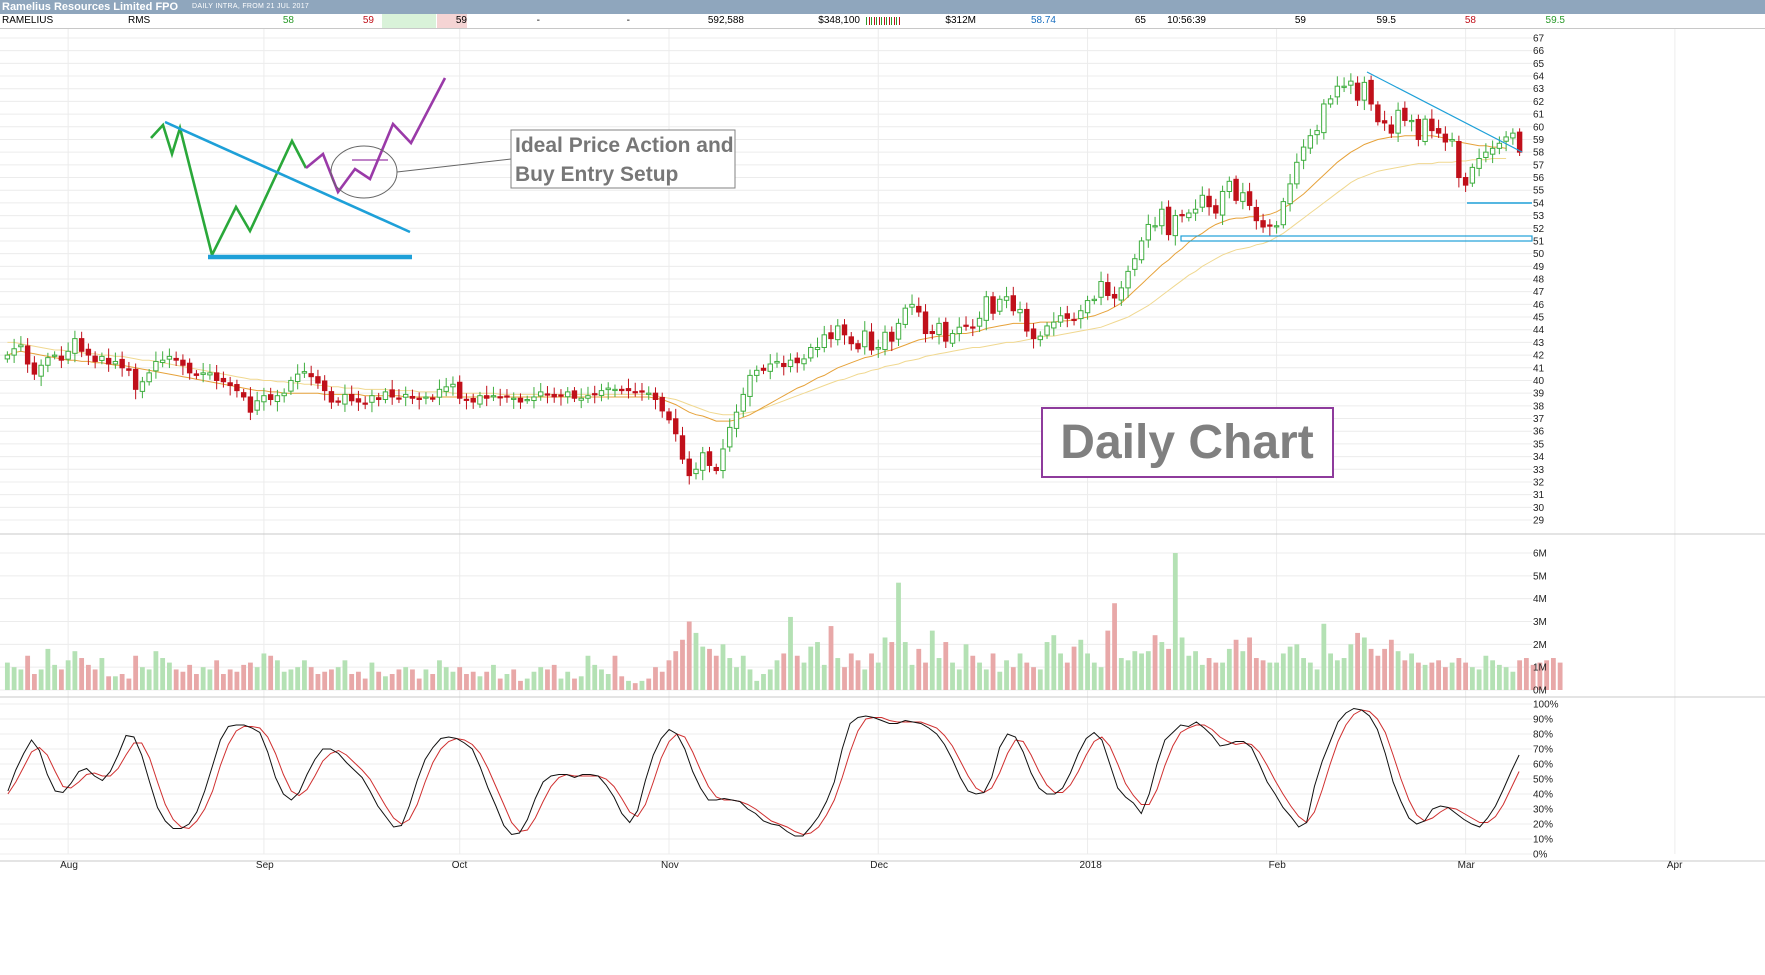 Image resolution: width=1765 pixels, height=975 pixels. Describe the element at coordinates (1539, 292) in the screenshot. I see `price-tick-label: 47` at that location.